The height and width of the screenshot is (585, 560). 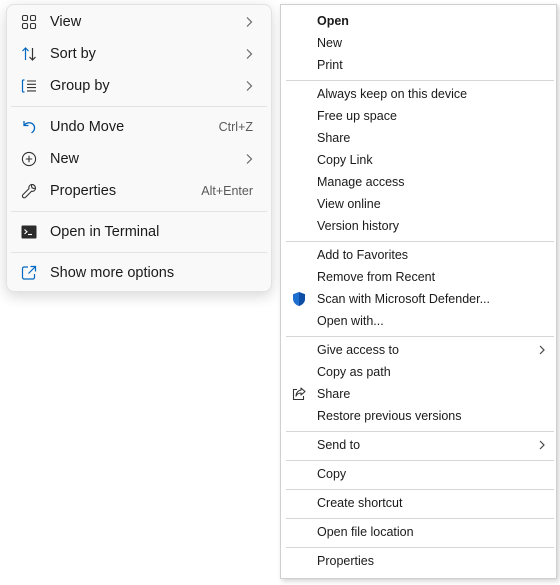 What do you see at coordinates (139, 127) in the screenshot?
I see `menu-item-undo-move: Undo Move Ctrl+Z` at bounding box center [139, 127].